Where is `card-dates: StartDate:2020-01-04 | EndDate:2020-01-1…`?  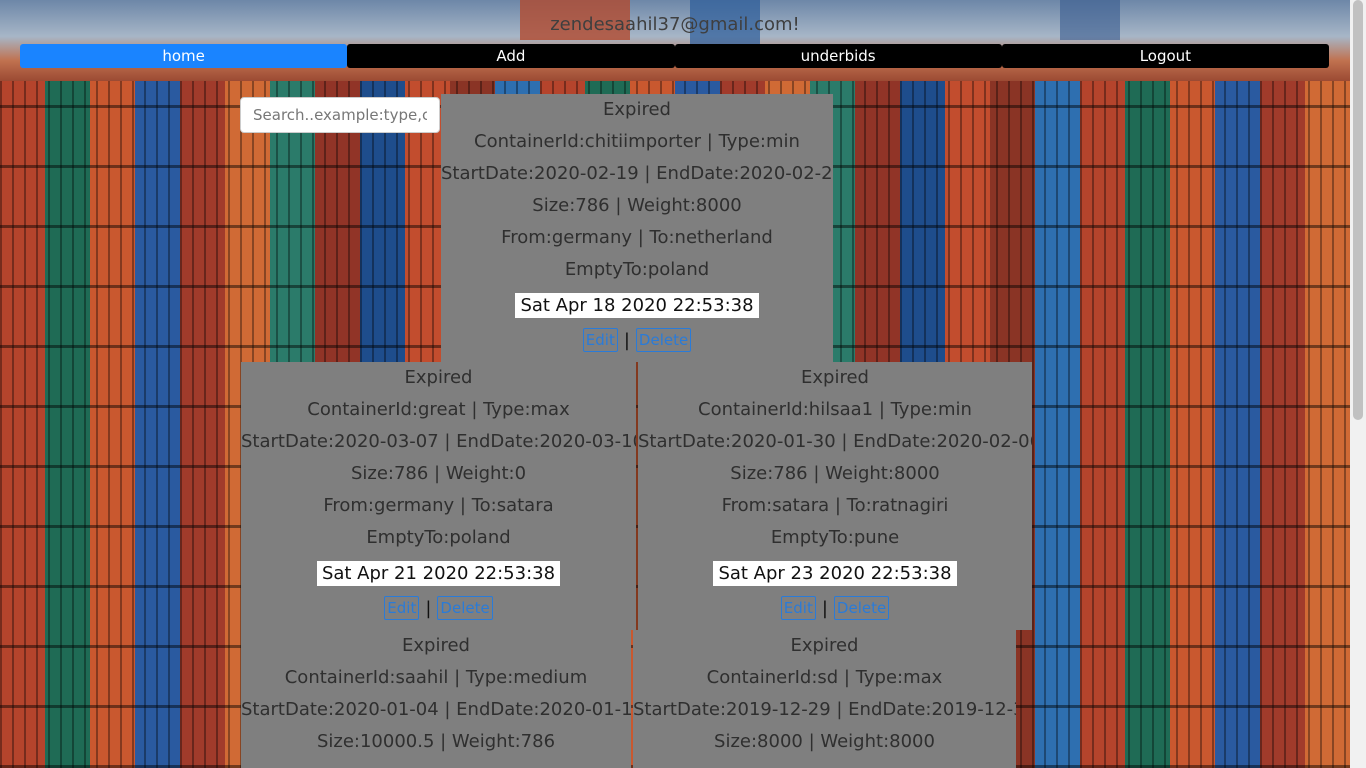 card-dates: StartDate:2020-01-04 | EndDate:2020-01-1… is located at coordinates (436, 709).